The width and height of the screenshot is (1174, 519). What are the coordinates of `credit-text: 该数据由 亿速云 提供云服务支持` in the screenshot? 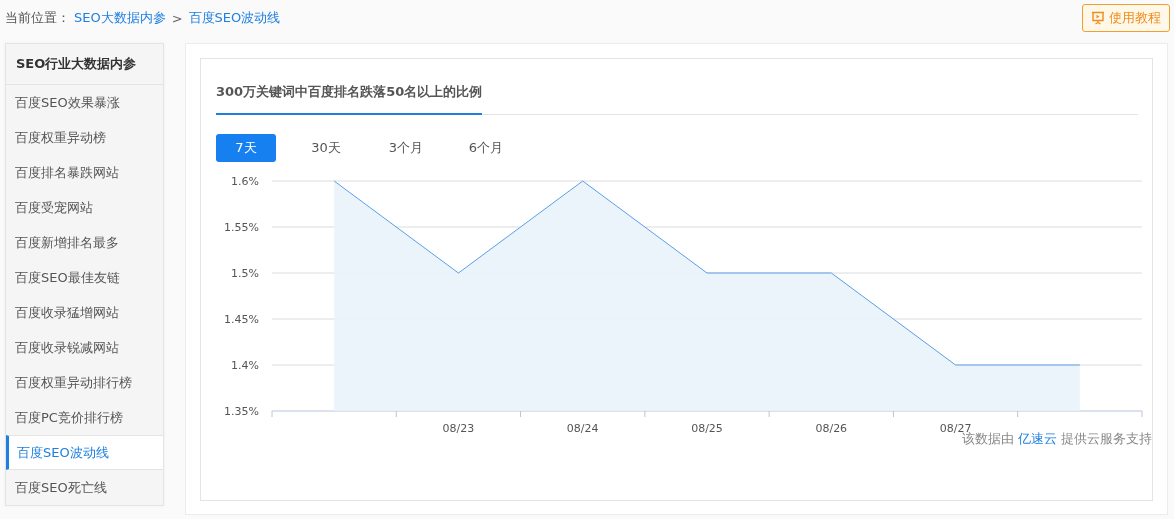 It's located at (1056, 439).